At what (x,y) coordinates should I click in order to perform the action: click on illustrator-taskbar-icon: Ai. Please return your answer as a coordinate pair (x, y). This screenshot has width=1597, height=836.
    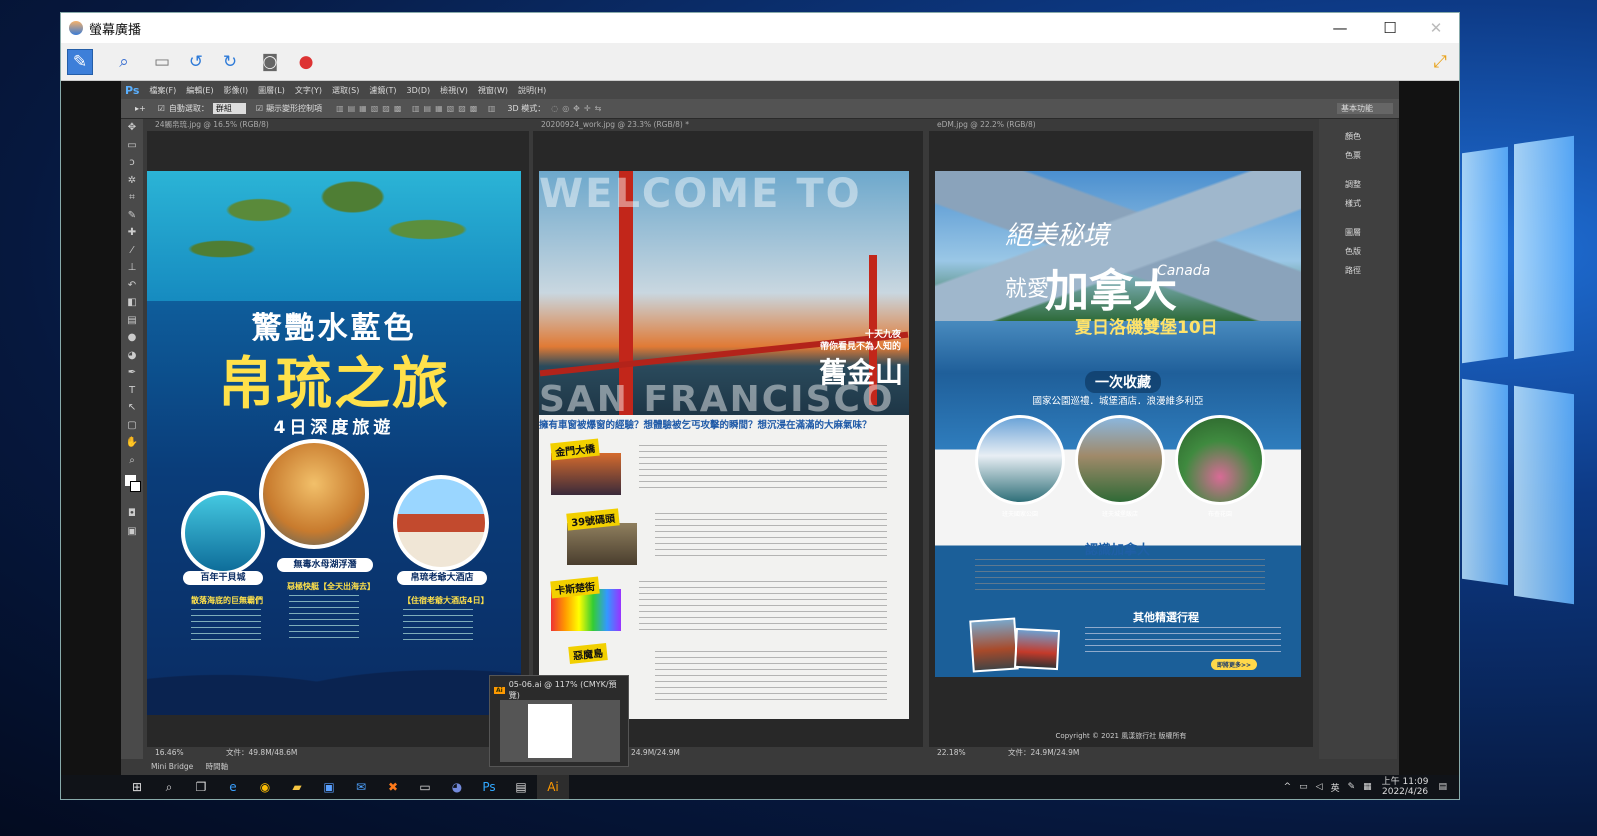
    Looking at the image, I should click on (553, 787).